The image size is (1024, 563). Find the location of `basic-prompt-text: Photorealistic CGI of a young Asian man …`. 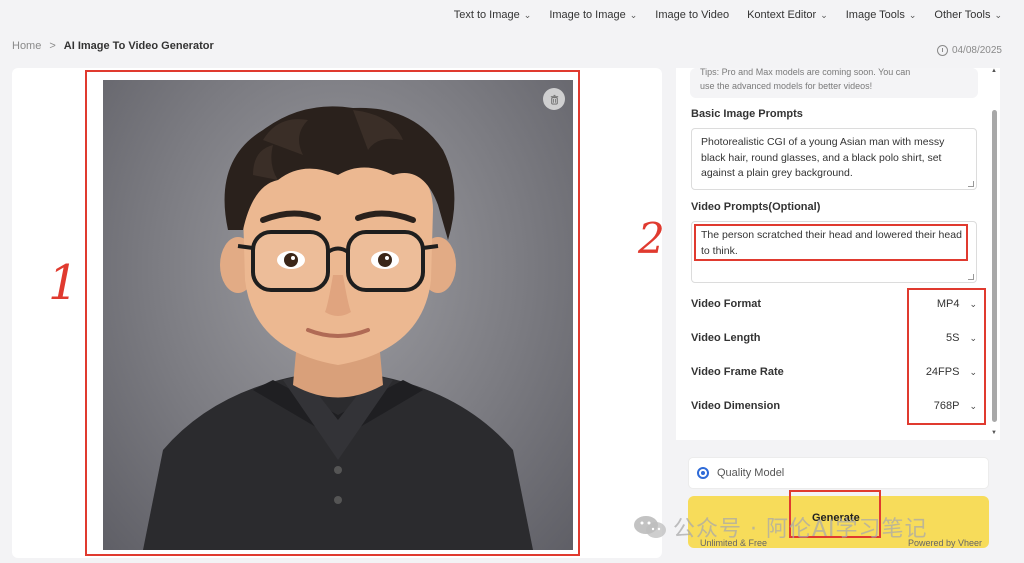

basic-prompt-text: Photorealistic CGI of a young Asian man … is located at coordinates (823, 157).